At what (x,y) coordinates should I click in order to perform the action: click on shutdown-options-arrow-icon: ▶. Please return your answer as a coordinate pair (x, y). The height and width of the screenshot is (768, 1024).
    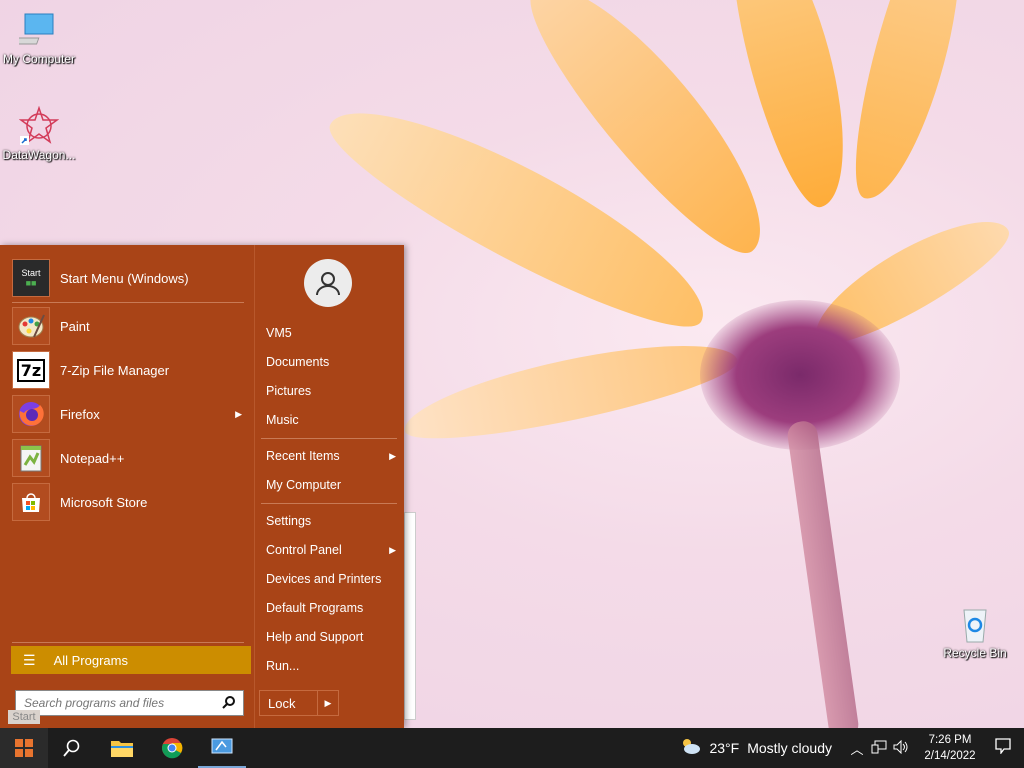
    Looking at the image, I should click on (327, 703).